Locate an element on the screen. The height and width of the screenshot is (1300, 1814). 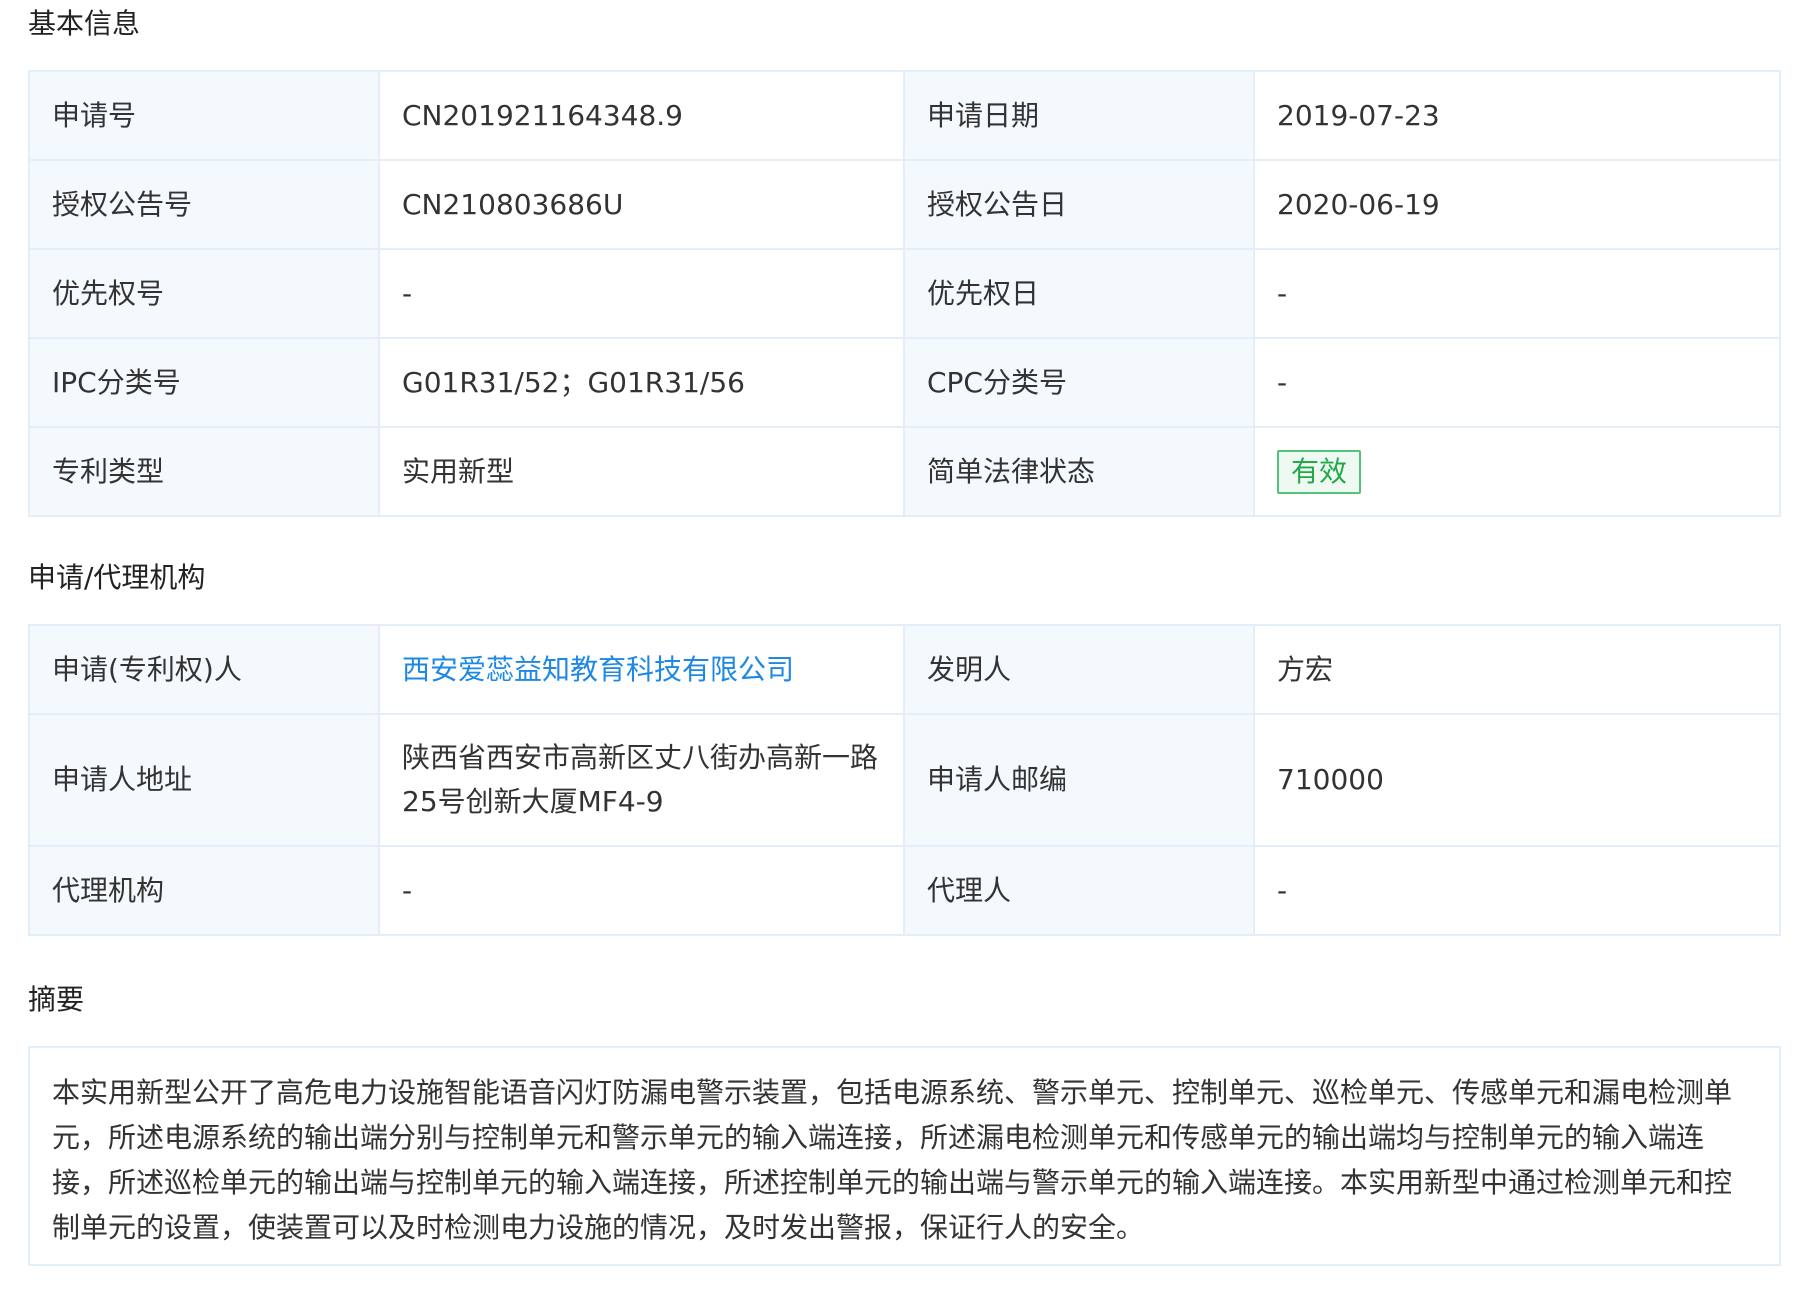
value-application-number: CN201921164348.9 is located at coordinates (641, 115).